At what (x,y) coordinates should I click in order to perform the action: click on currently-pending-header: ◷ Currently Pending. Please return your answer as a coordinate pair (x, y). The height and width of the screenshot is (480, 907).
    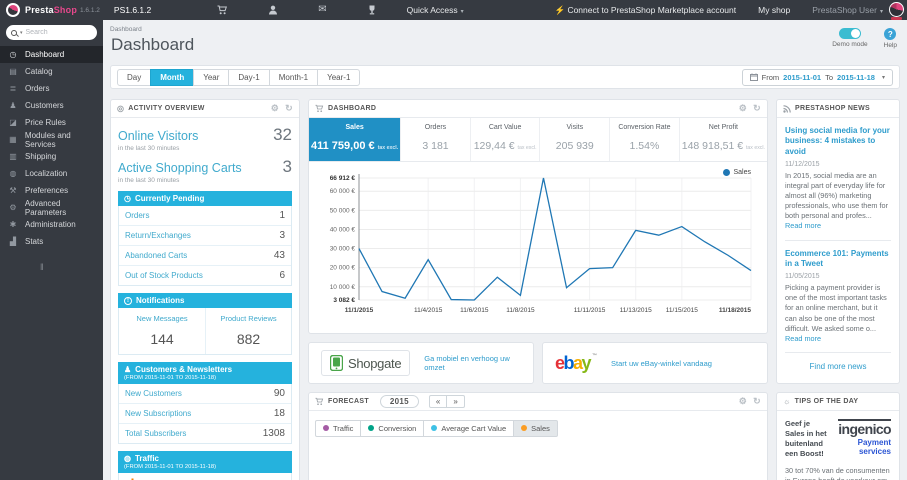
    Looking at the image, I should click on (205, 198).